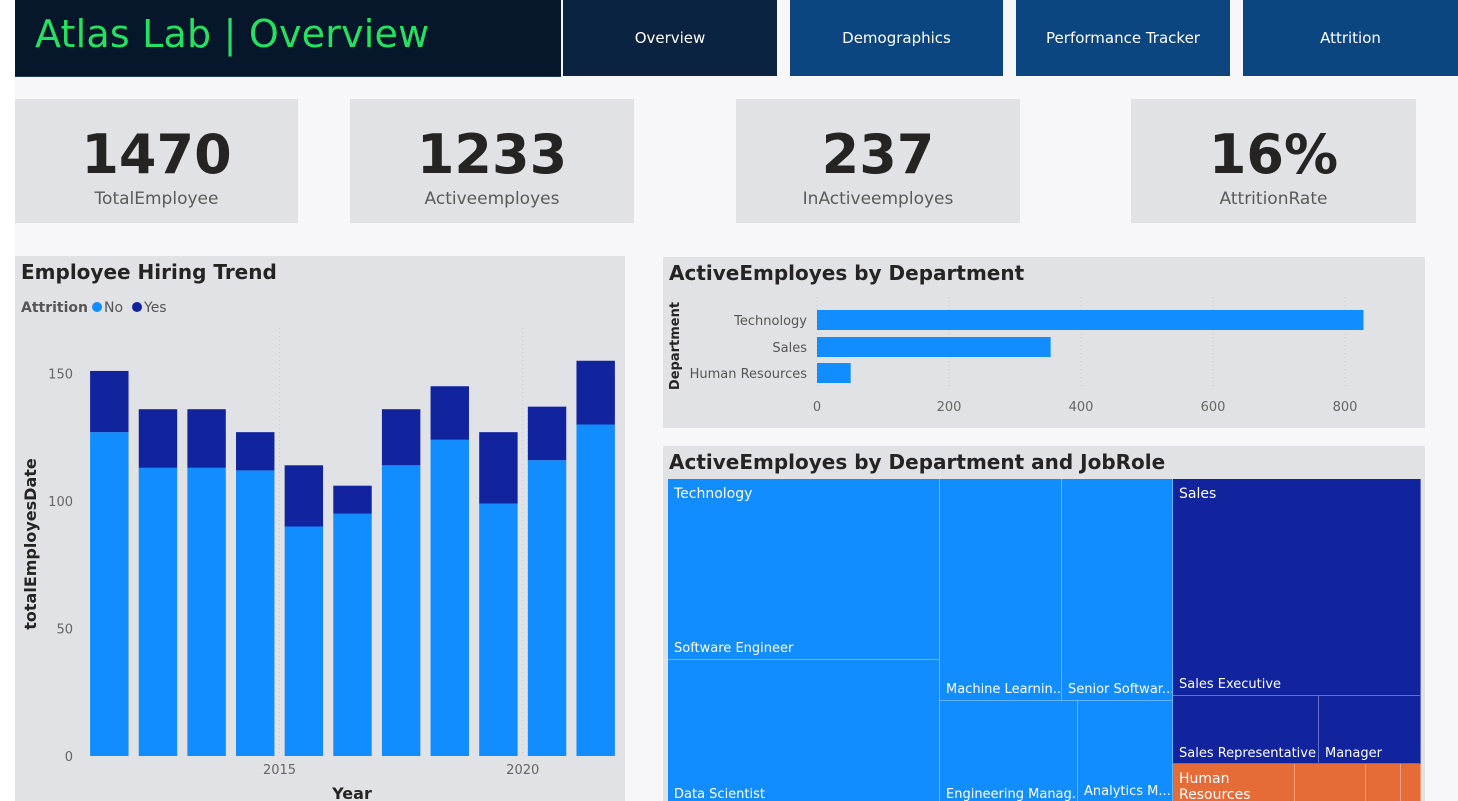 The image size is (1458, 801). What do you see at coordinates (352, 634) in the screenshot?
I see `bar-no-2017` at bounding box center [352, 634].